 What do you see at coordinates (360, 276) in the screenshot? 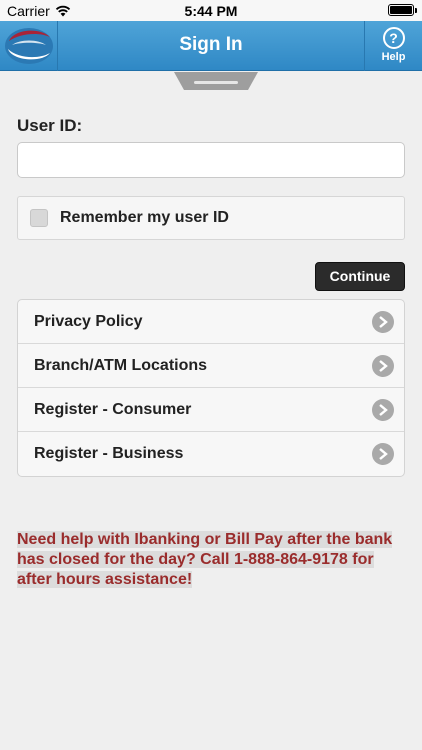
I see `continue-button: Continue` at bounding box center [360, 276].